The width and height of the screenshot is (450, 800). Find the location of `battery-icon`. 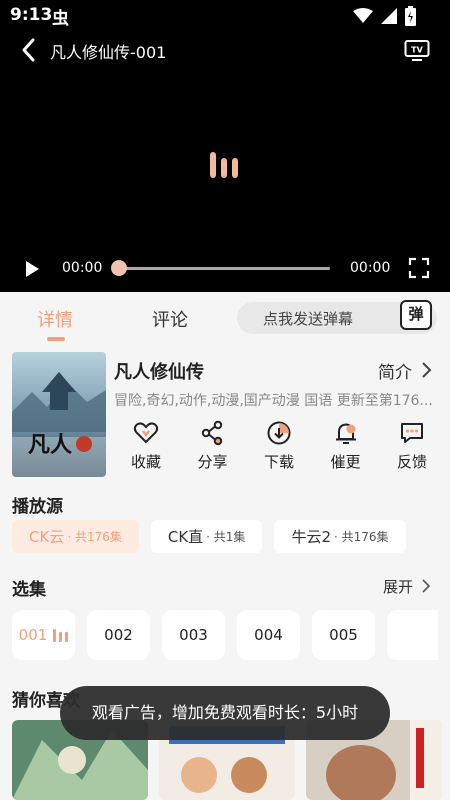

battery-icon is located at coordinates (410, 16).